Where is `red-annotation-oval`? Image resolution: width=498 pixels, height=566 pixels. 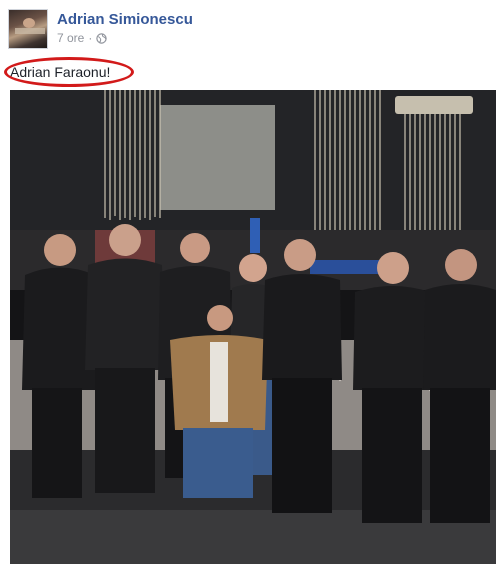 red-annotation-oval is located at coordinates (69, 72).